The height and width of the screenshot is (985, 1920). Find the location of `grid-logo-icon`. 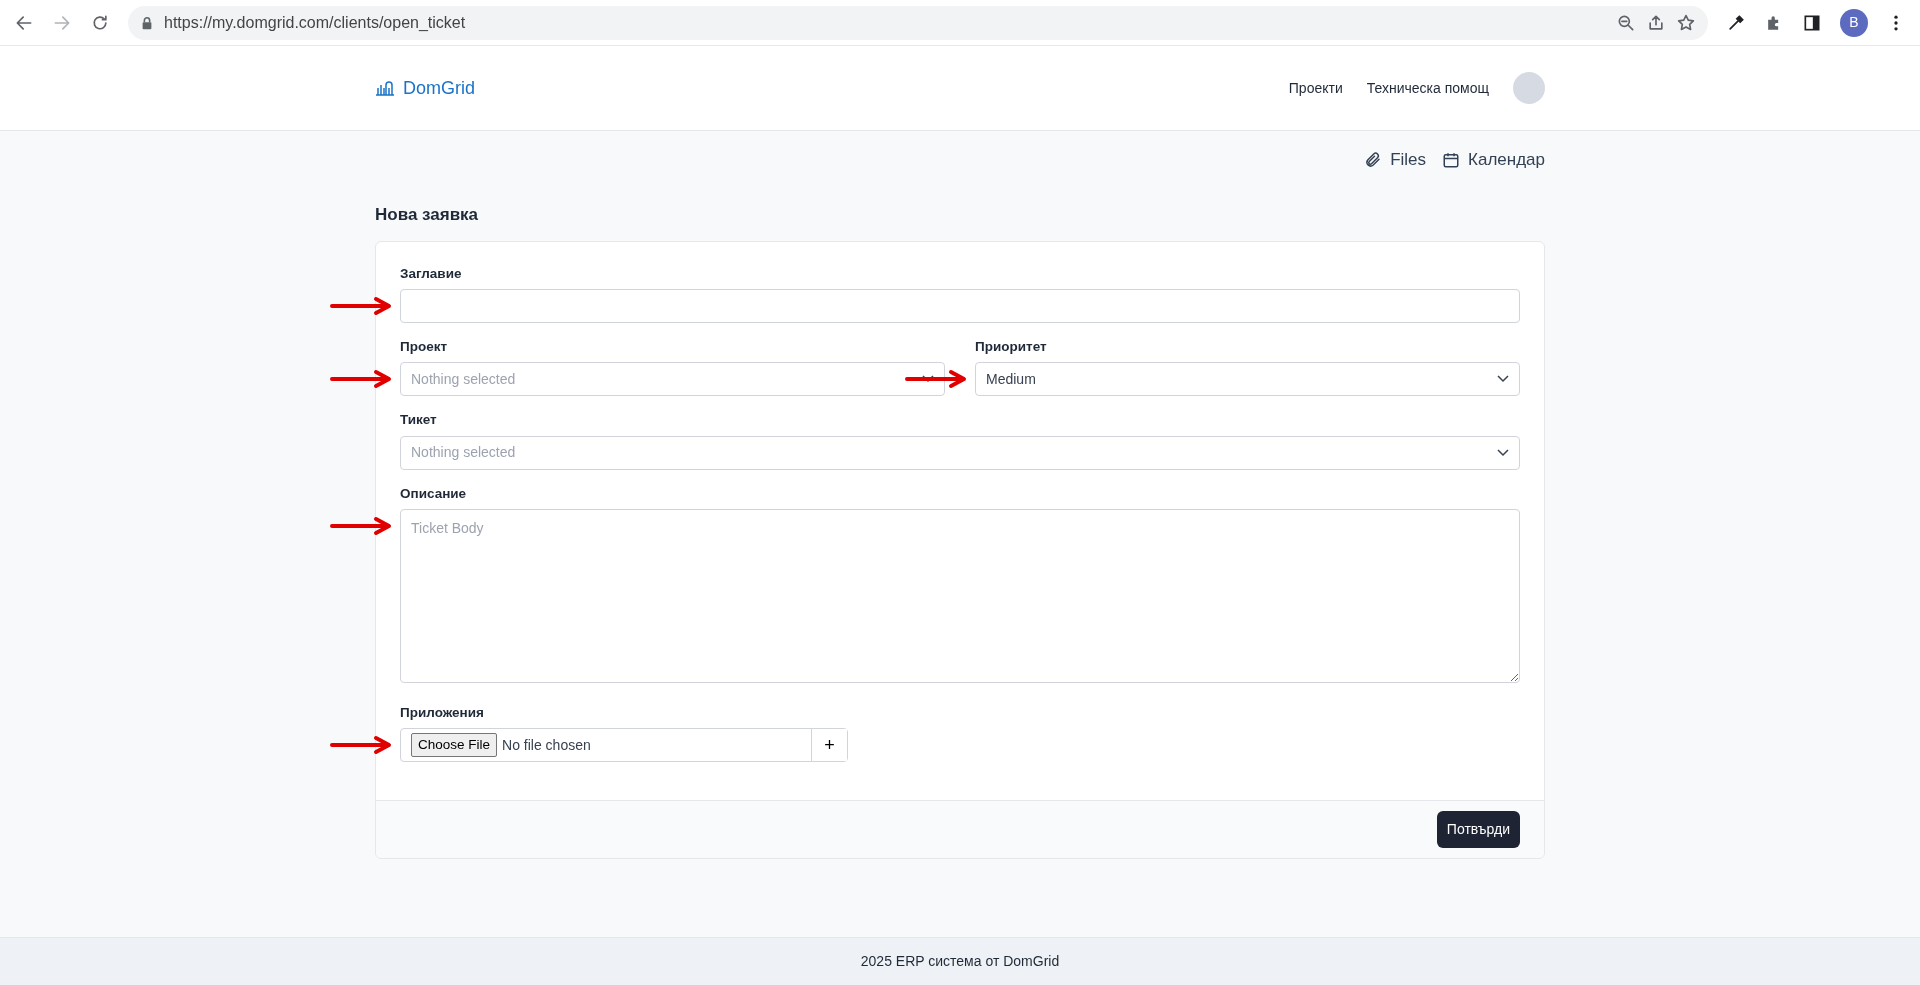

grid-logo-icon is located at coordinates (385, 88).